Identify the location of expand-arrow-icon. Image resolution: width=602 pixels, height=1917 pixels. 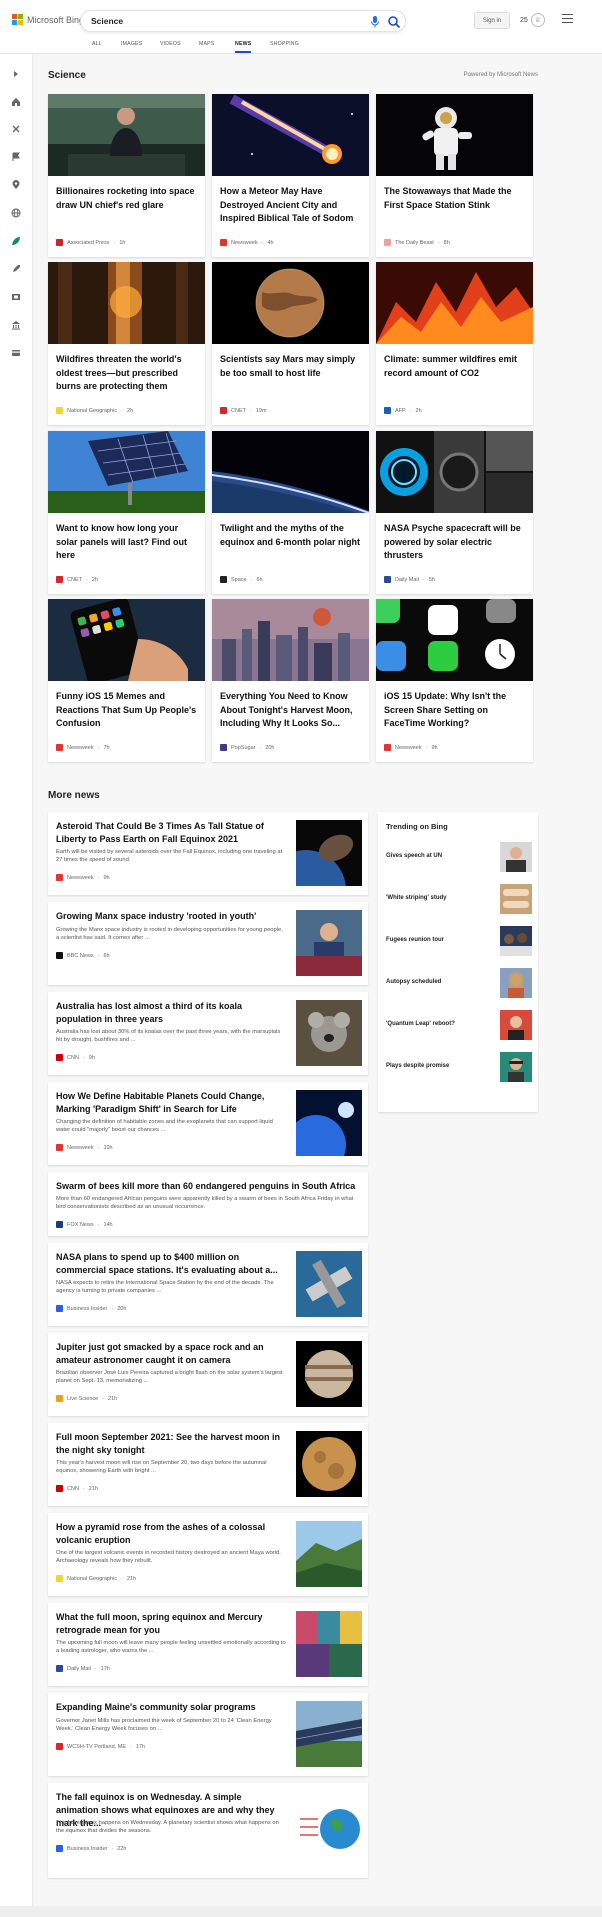
(16, 74).